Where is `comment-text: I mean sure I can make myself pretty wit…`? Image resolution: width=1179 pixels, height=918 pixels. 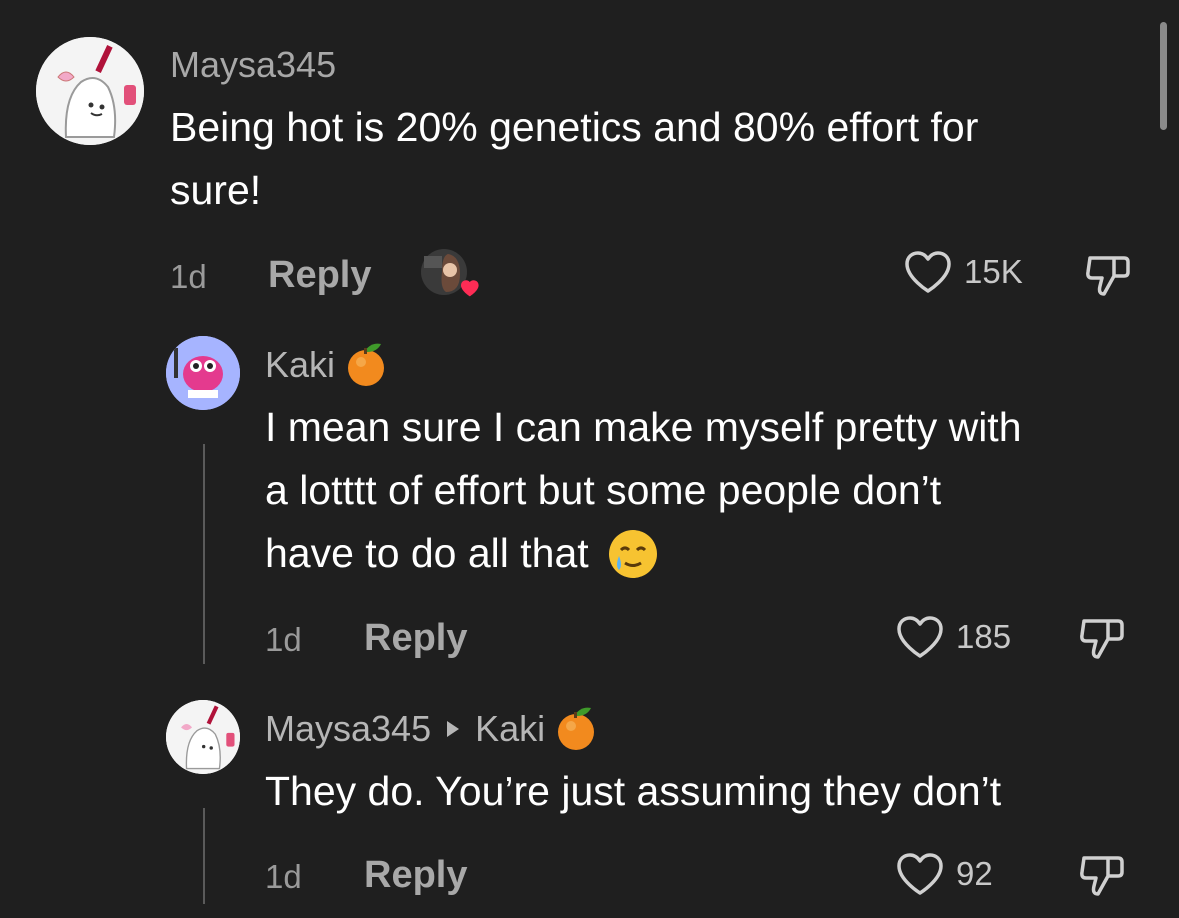
comment-text: I mean sure I can make myself pretty wit… is located at coordinates (643, 490).